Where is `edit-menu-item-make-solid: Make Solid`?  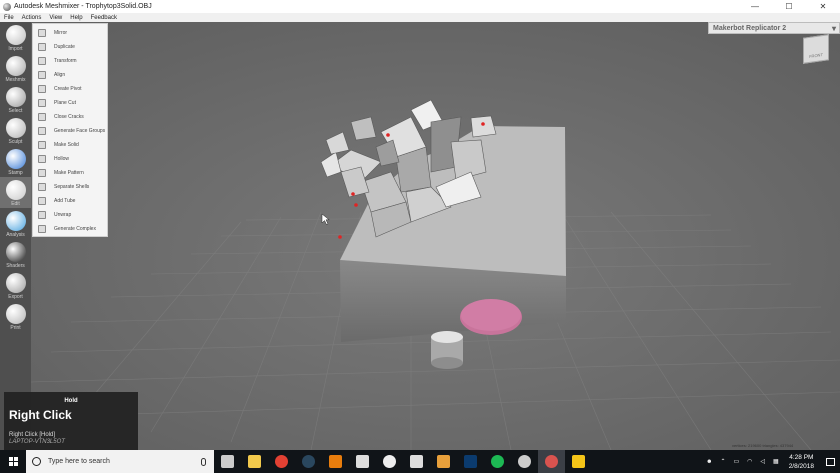 edit-menu-item-make-solid: Make Solid is located at coordinates (70, 145).